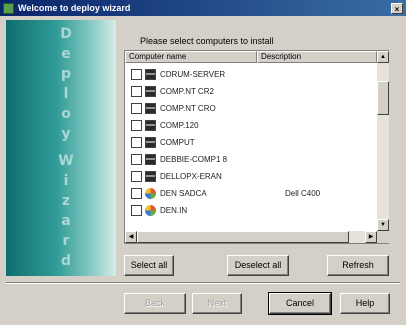 This screenshot has height=325, width=406. What do you see at coordinates (149, 265) in the screenshot?
I see `select-all-button: Select all` at bounding box center [149, 265].